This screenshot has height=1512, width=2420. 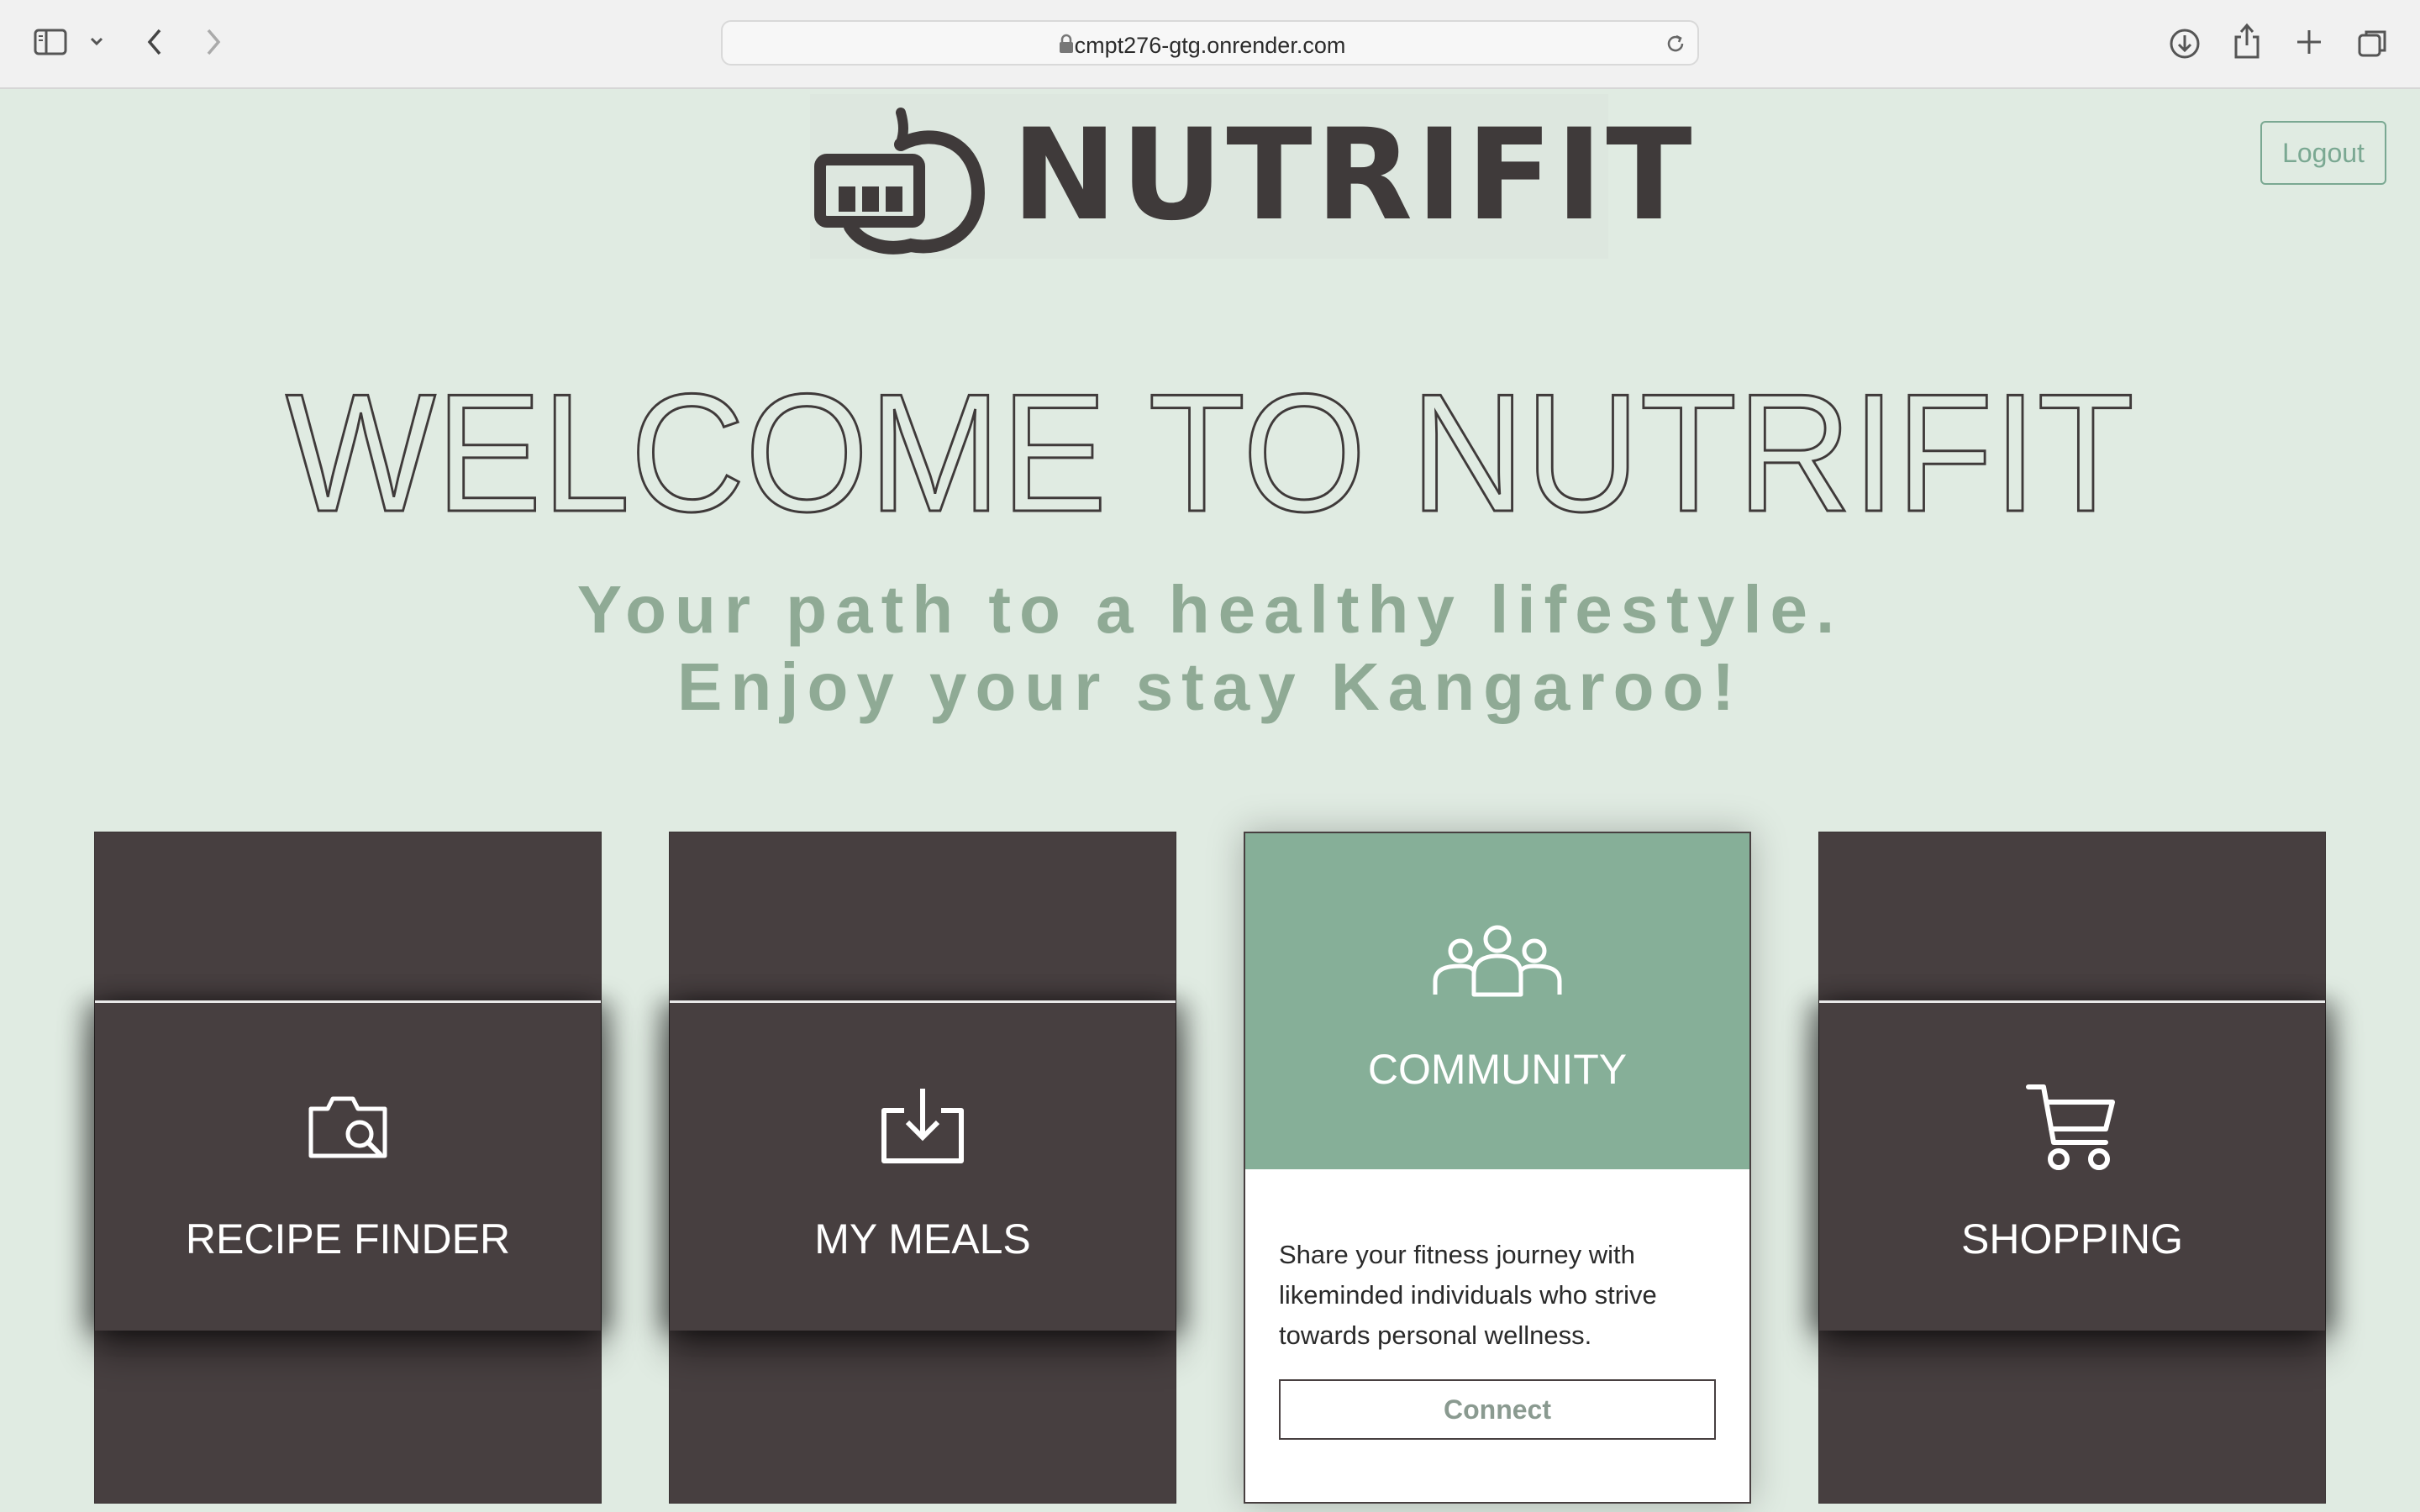 I want to click on address-url: cmpt276-gtg.onrender.com, so click(x=1210, y=45).